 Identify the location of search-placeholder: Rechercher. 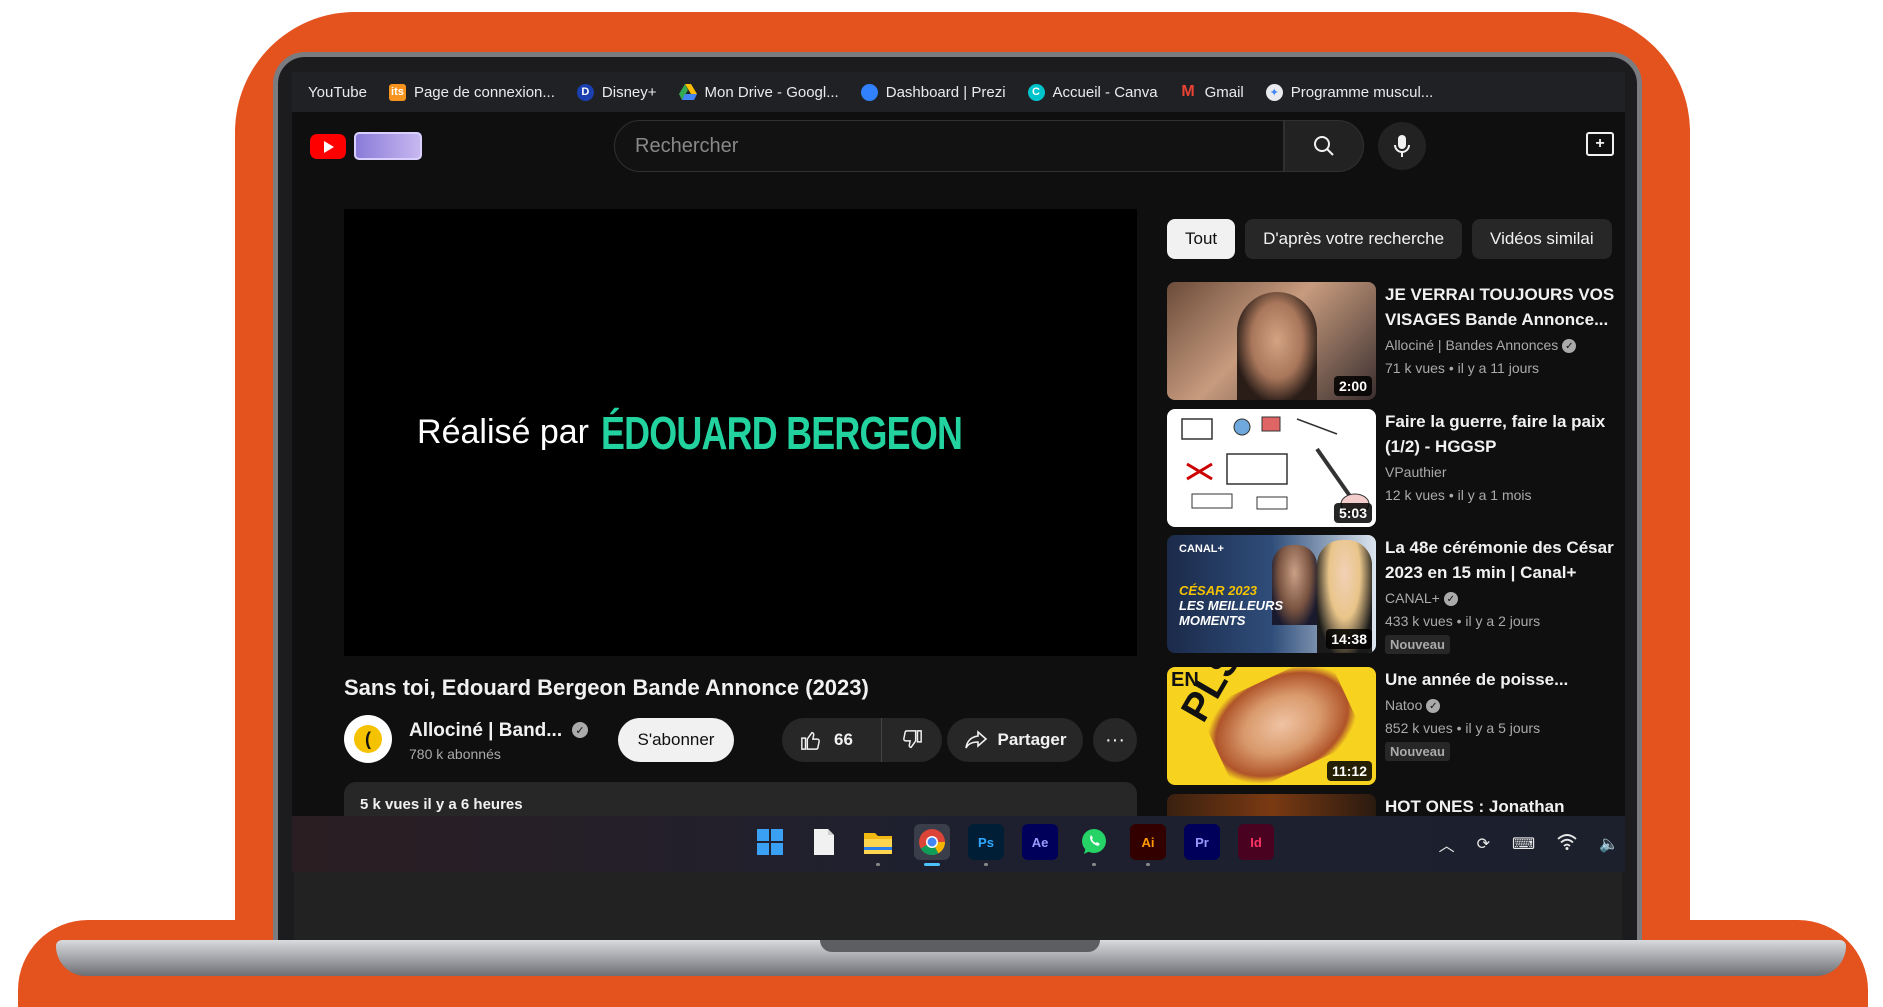
(687, 145).